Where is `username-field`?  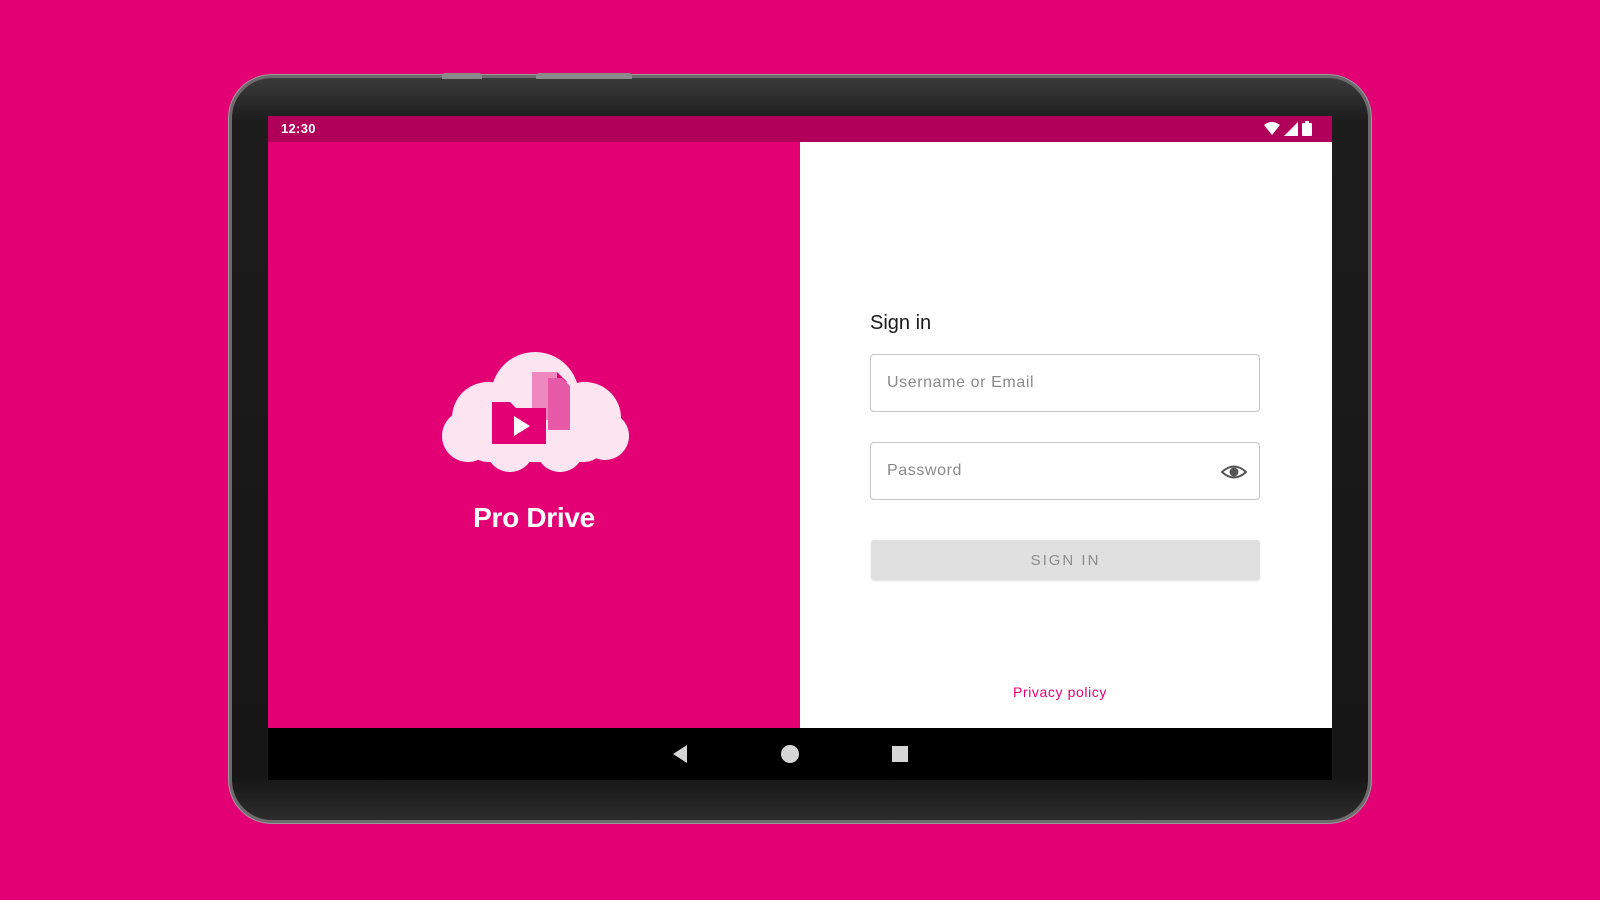 username-field is located at coordinates (1065, 383).